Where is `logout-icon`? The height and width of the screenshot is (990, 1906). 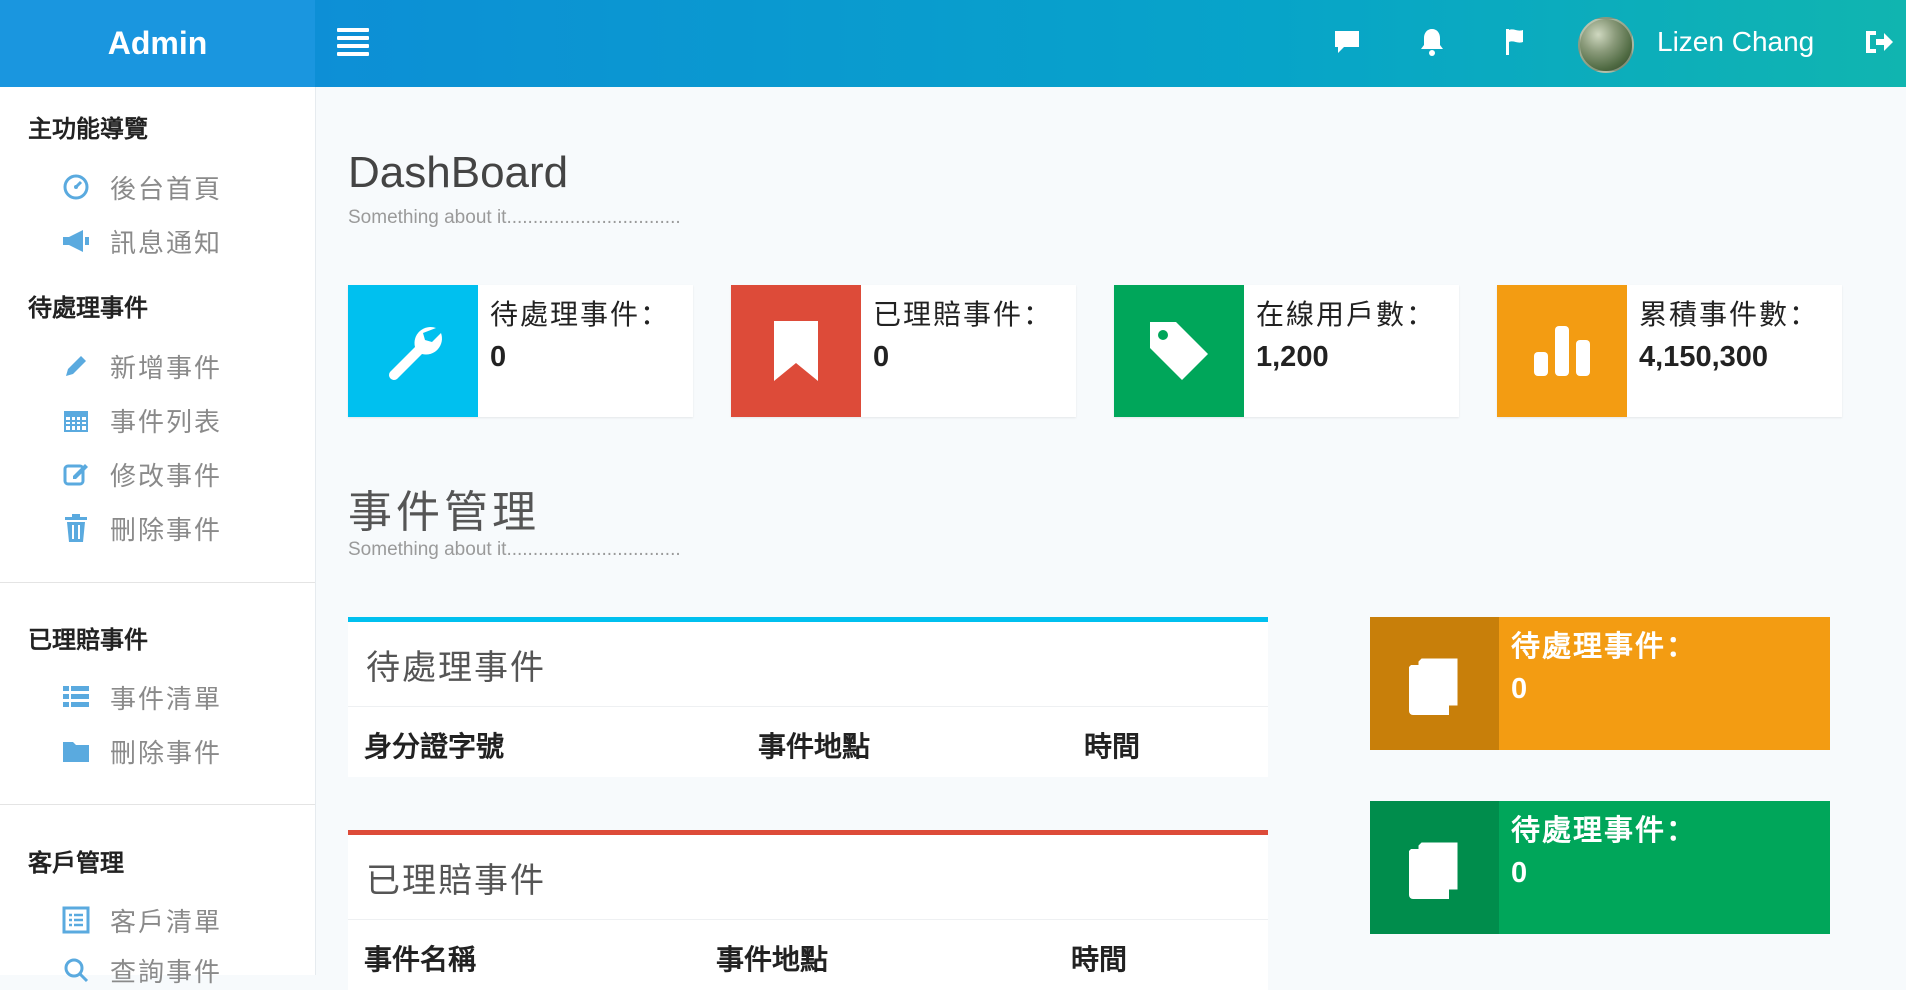
logout-icon is located at coordinates (1878, 42).